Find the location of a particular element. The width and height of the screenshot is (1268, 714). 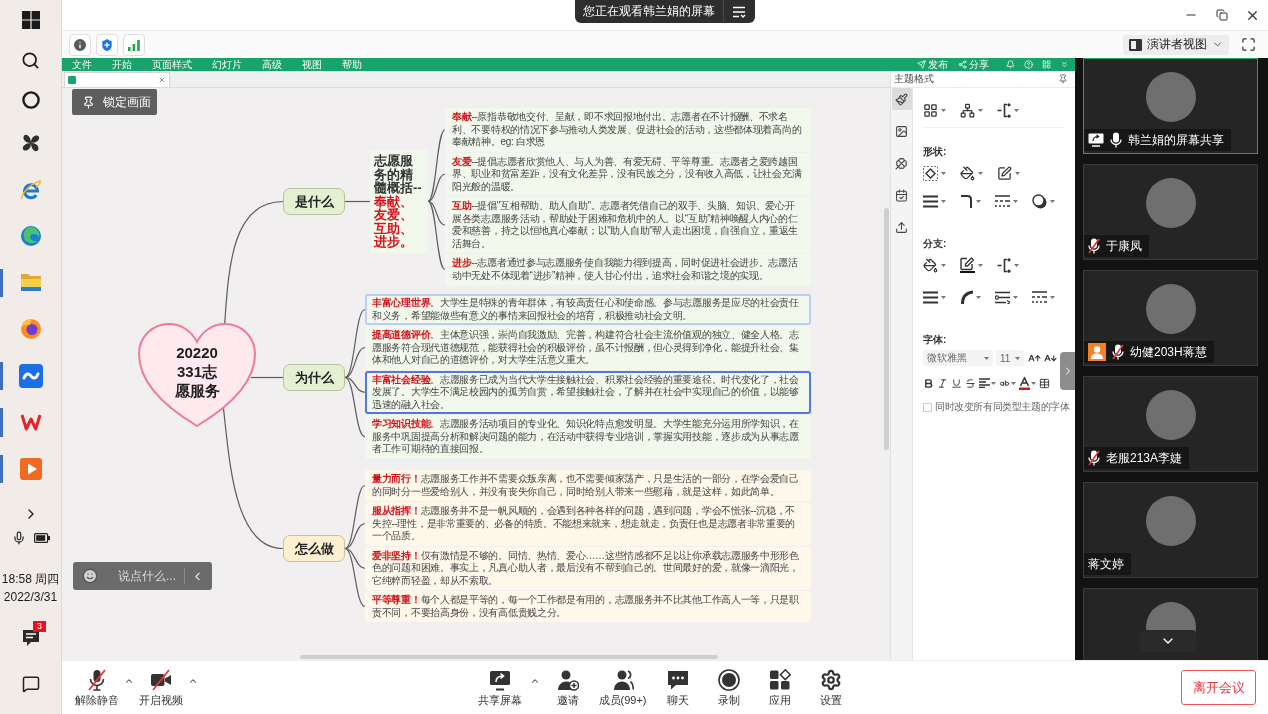

play-app-icon is located at coordinates (30, 468).